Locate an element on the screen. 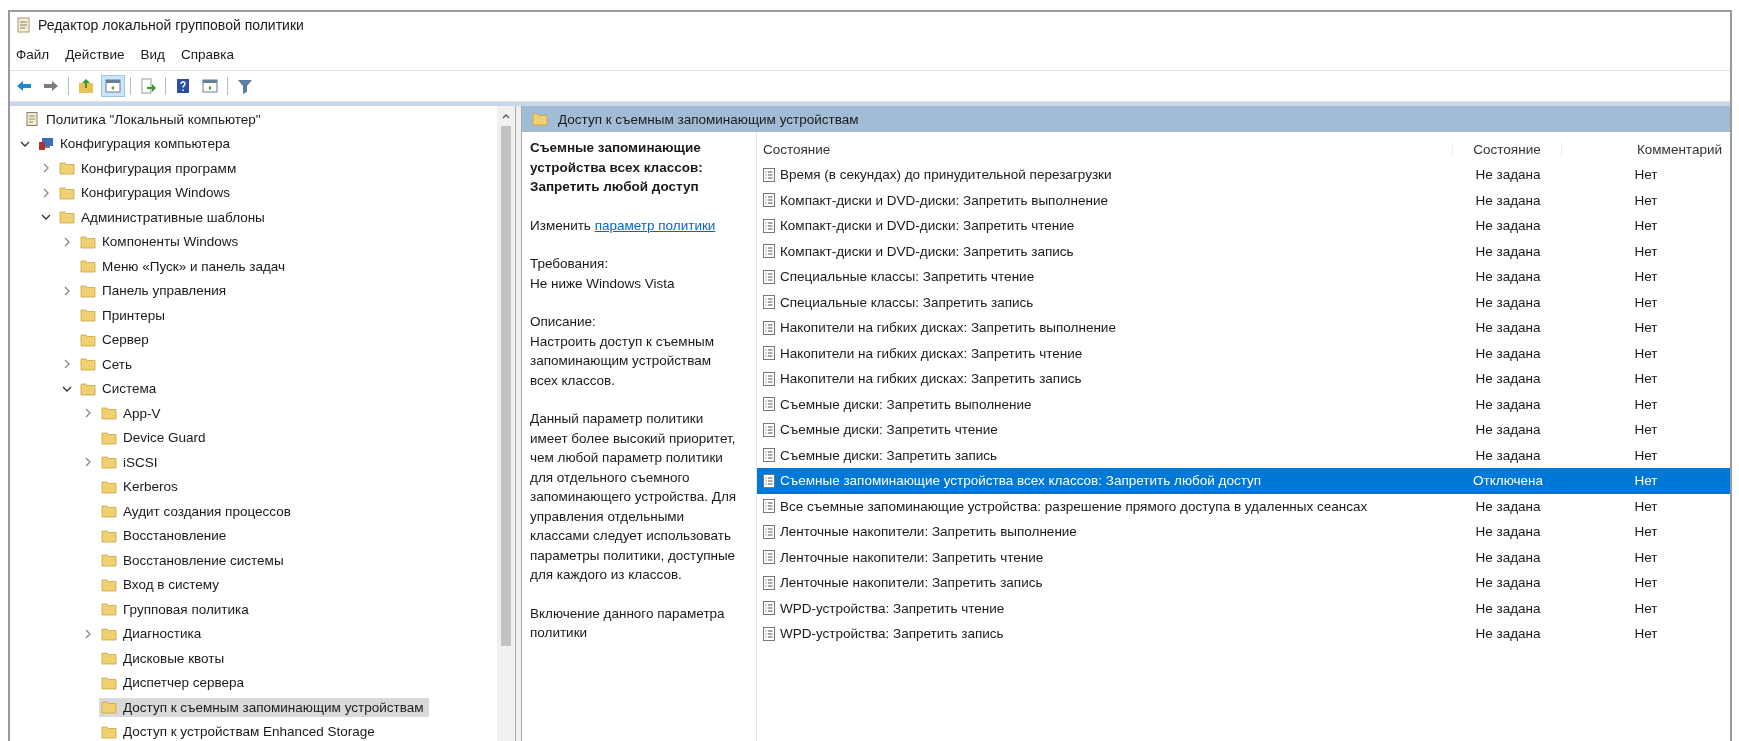 The image size is (1739, 741). tree-item: Доступ к съемным запоминающим устройствам is located at coordinates (264, 707).